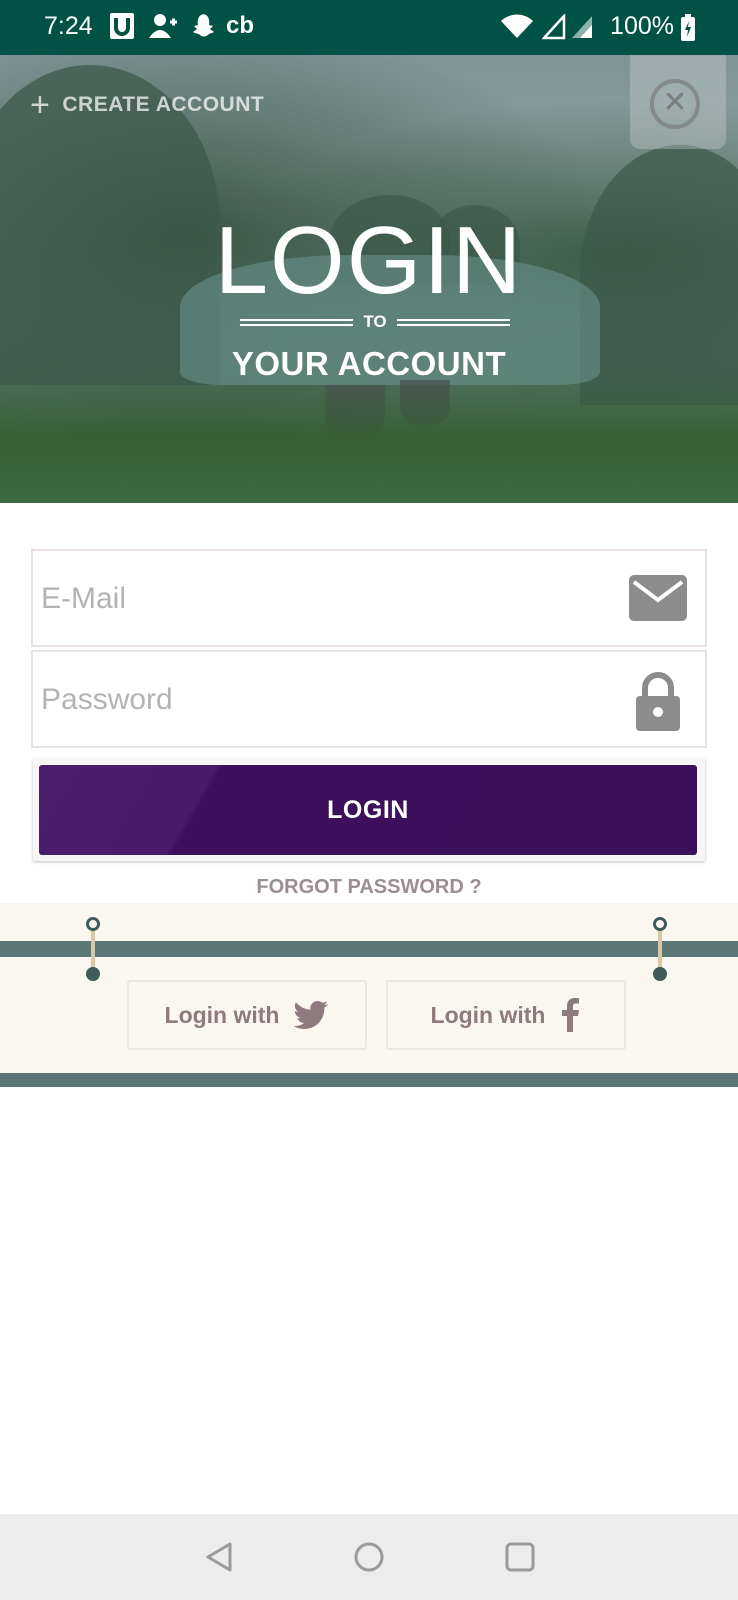 The height and width of the screenshot is (1600, 738). I want to click on status-bar: 7:24 cb 100%, so click(369, 27).